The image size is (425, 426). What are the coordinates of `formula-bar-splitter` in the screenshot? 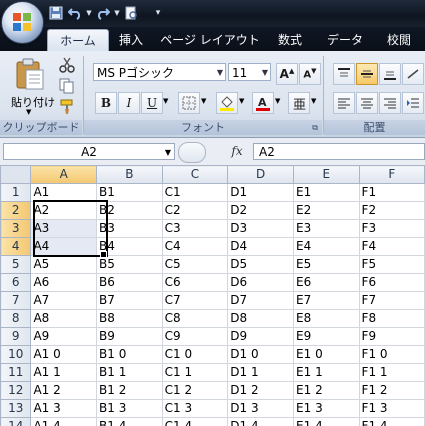 It's located at (192, 152).